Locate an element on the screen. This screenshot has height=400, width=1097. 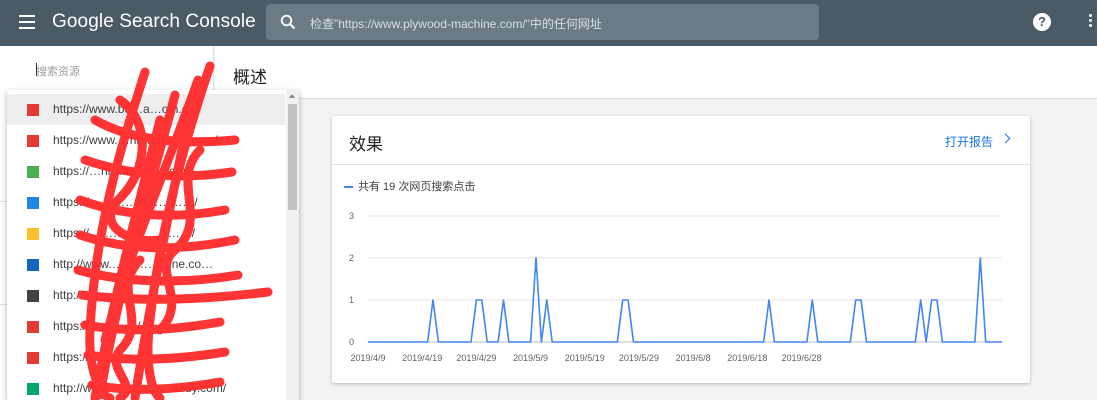
x-tick-label: 2019/6/18 is located at coordinates (747, 358).